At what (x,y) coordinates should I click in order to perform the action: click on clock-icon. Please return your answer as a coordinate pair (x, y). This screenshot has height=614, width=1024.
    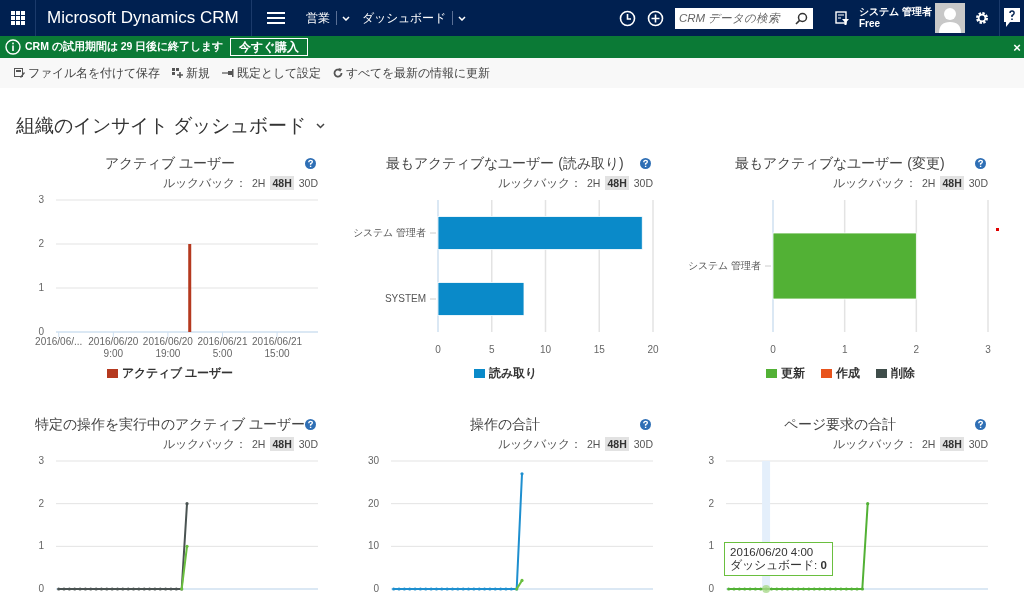
    Looking at the image, I should click on (627, 18).